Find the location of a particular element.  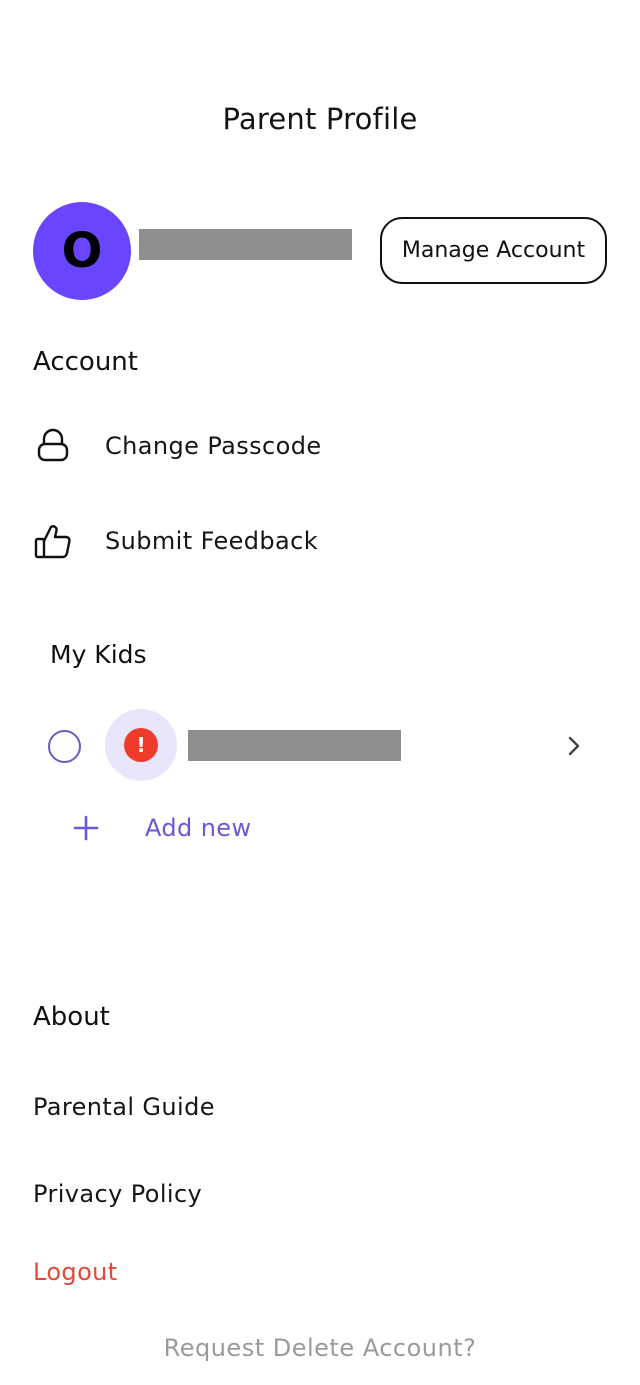

change-passcode-label: Change Passcode is located at coordinates (213, 446).